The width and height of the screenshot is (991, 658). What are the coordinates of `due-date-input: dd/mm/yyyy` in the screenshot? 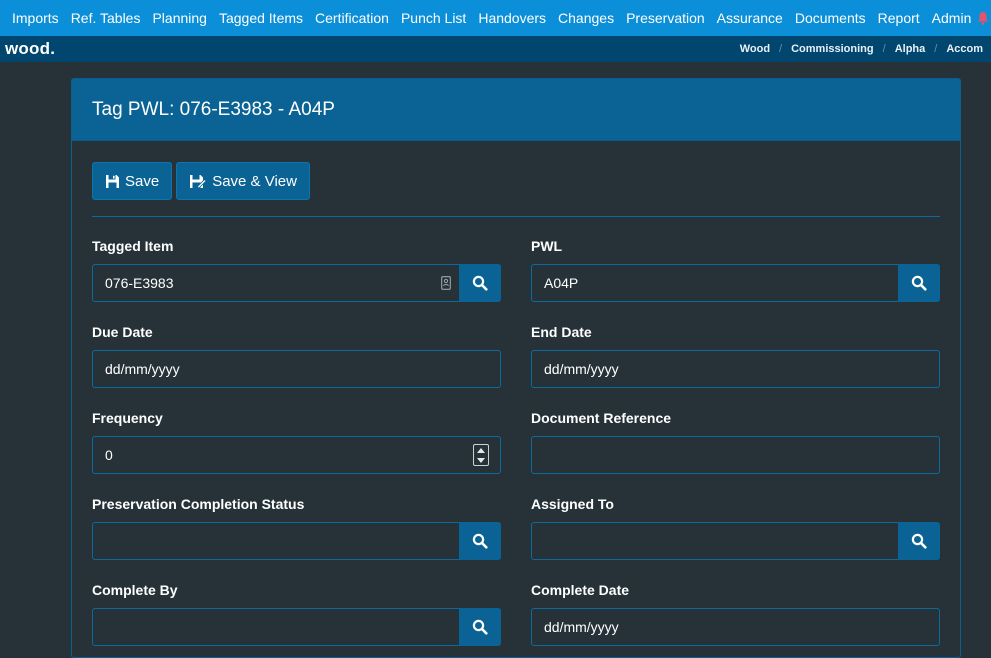 It's located at (296, 369).